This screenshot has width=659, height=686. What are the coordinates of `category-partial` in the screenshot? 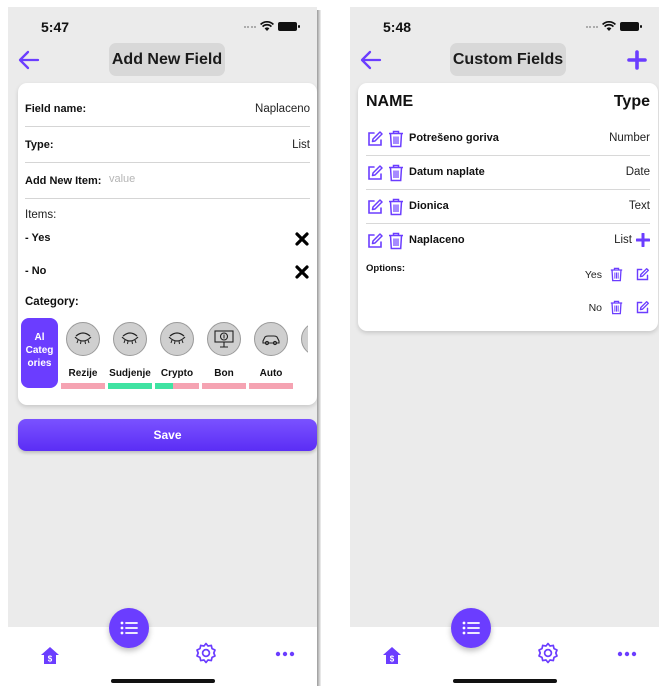 It's located at (302, 354).